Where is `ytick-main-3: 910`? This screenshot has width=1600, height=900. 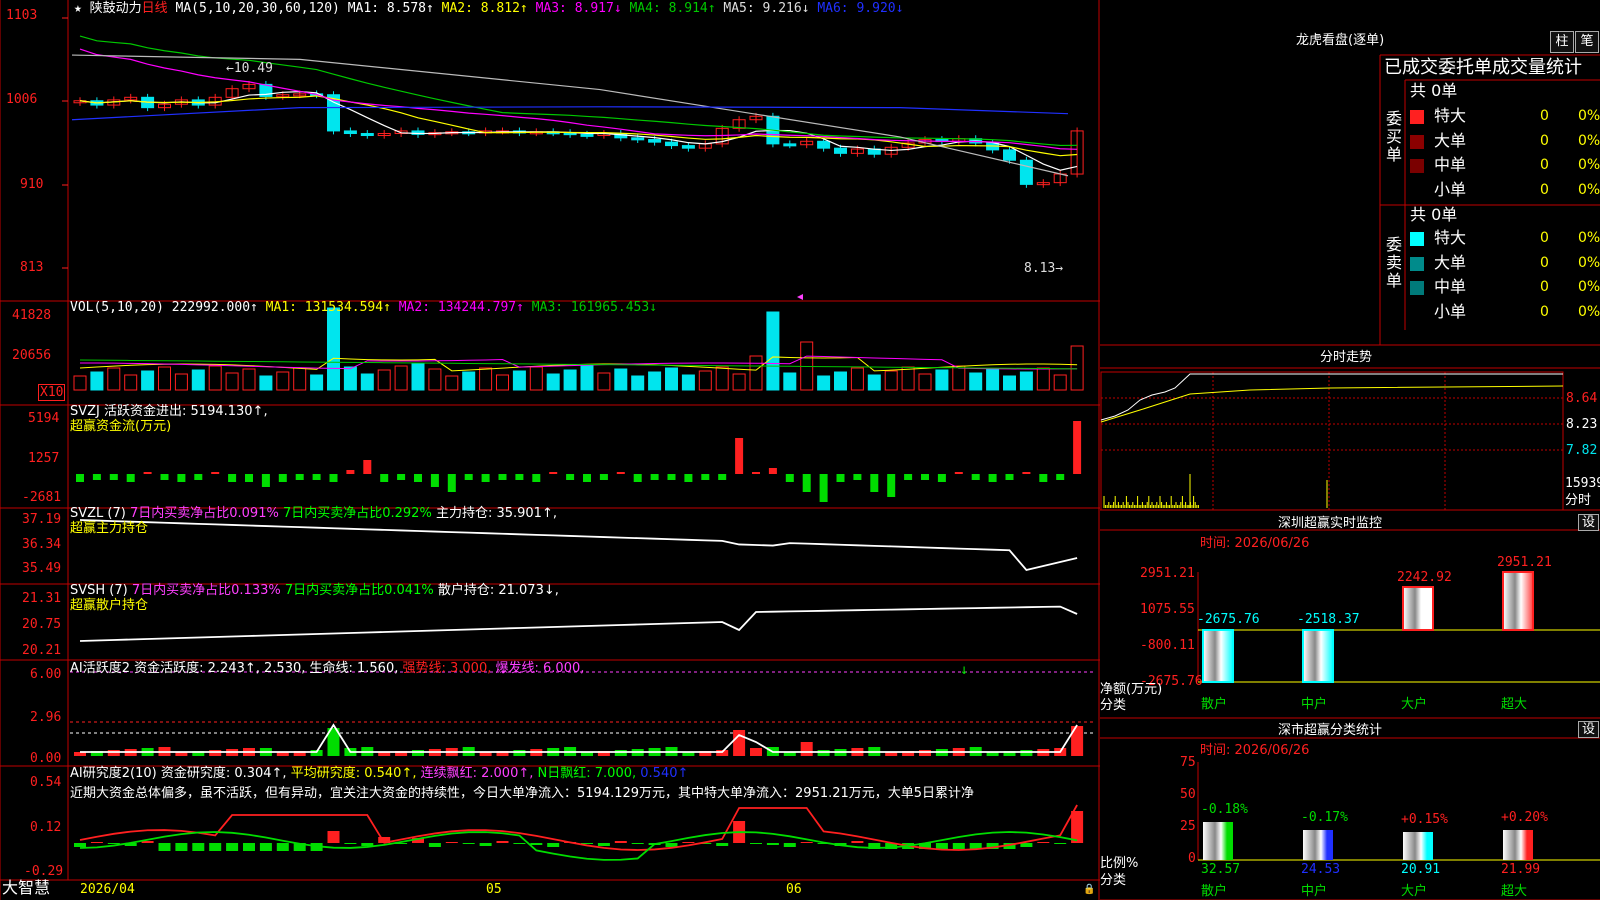
ytick-main-3: 910 is located at coordinates (32, 184).